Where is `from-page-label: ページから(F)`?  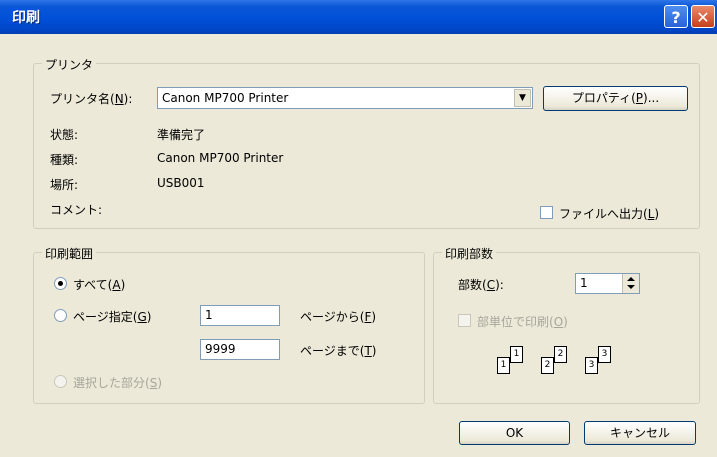 from-page-label: ページから(F) is located at coordinates (338, 317).